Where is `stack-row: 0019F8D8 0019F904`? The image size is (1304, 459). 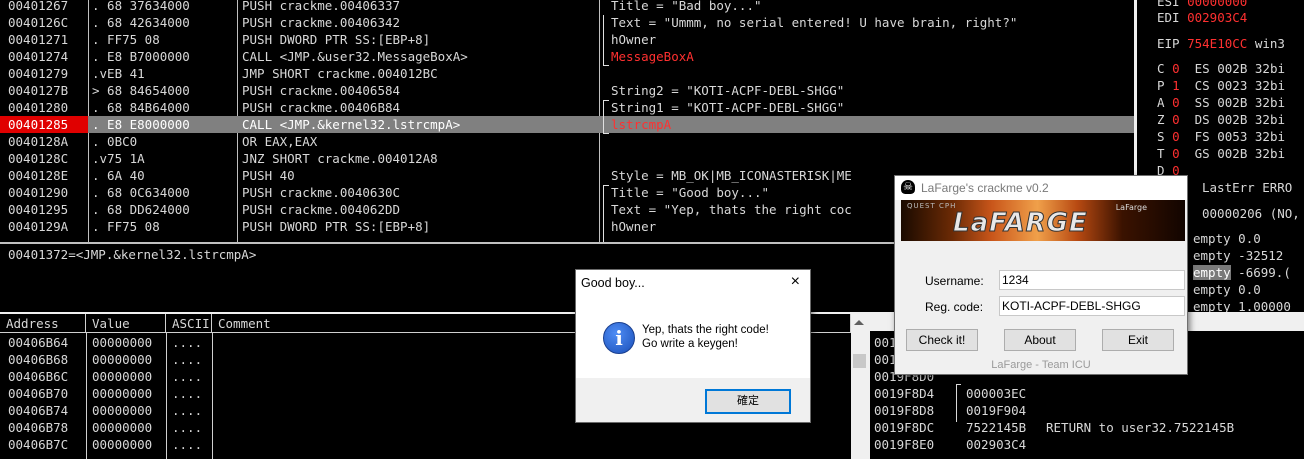 stack-row: 0019F8D8 0019F904 is located at coordinates (1089, 410).